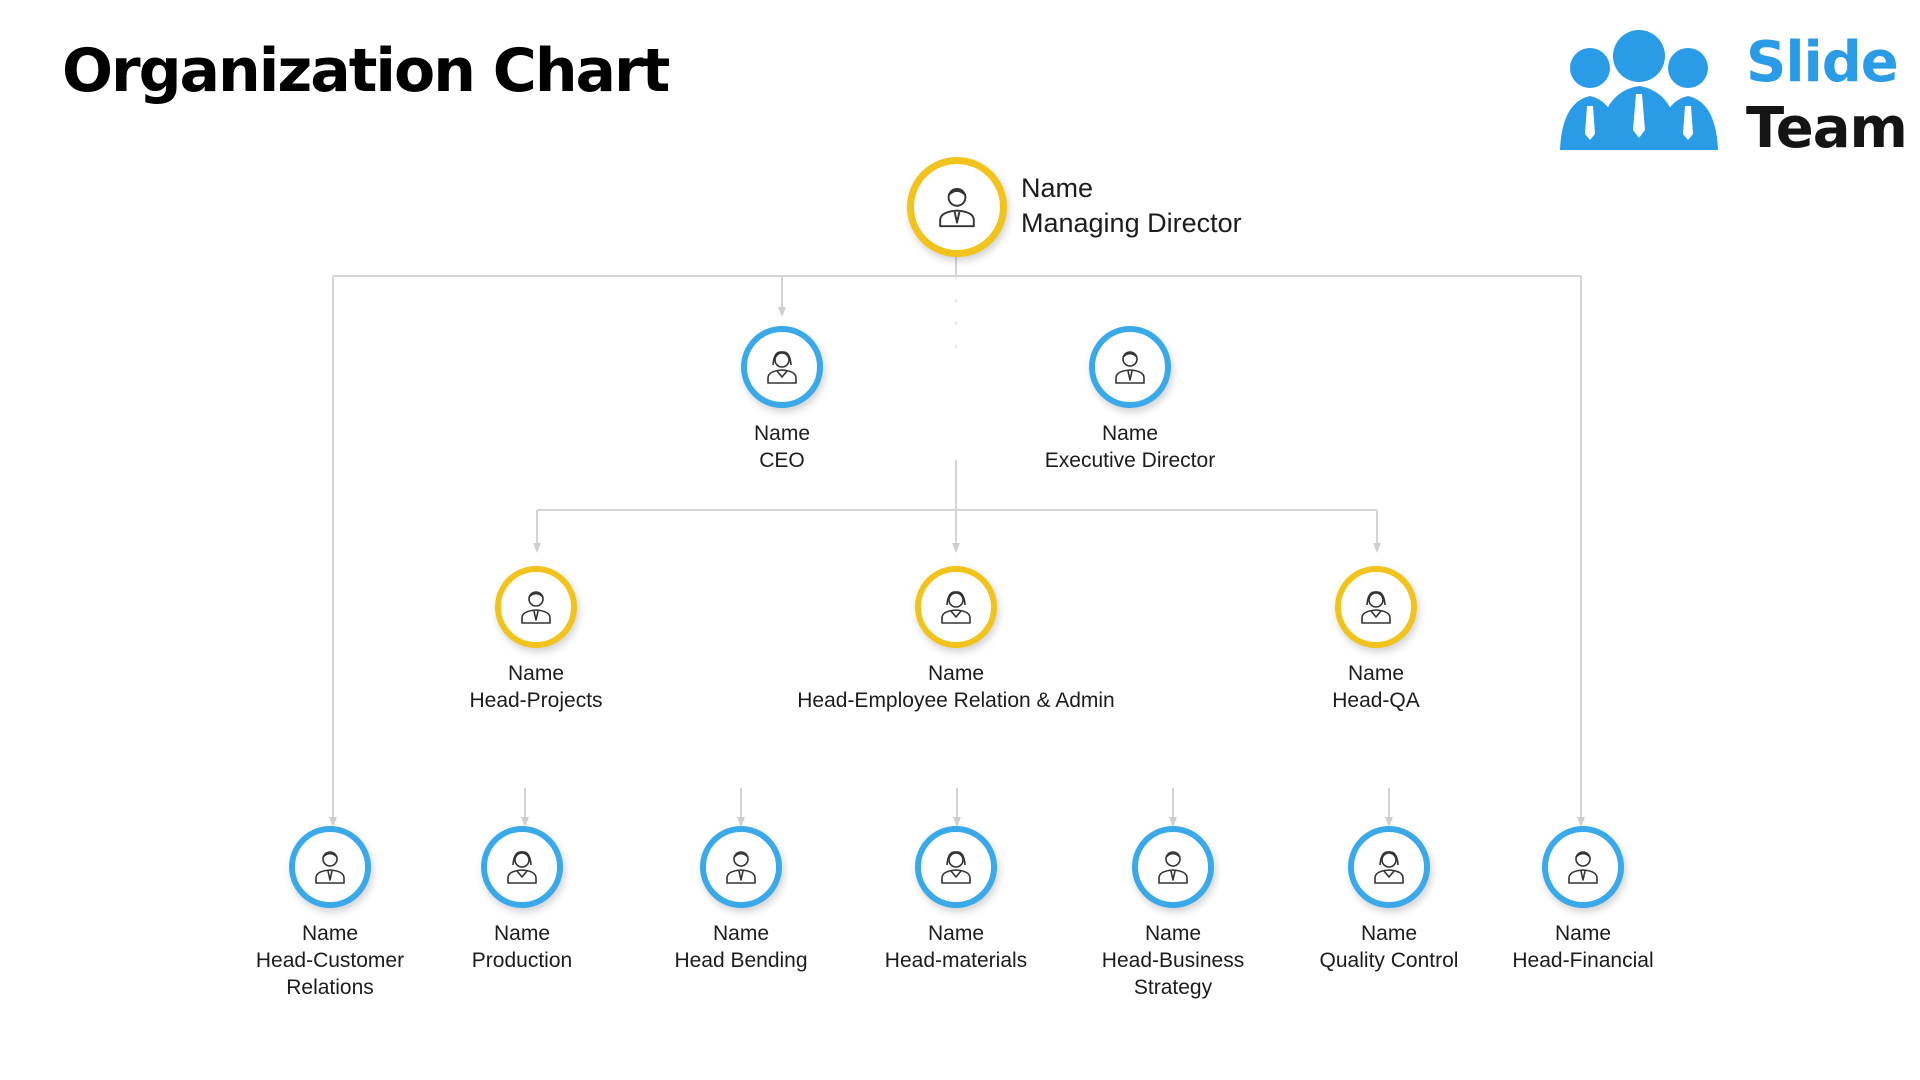  I want to click on node-role: Executive Director, so click(1130, 460).